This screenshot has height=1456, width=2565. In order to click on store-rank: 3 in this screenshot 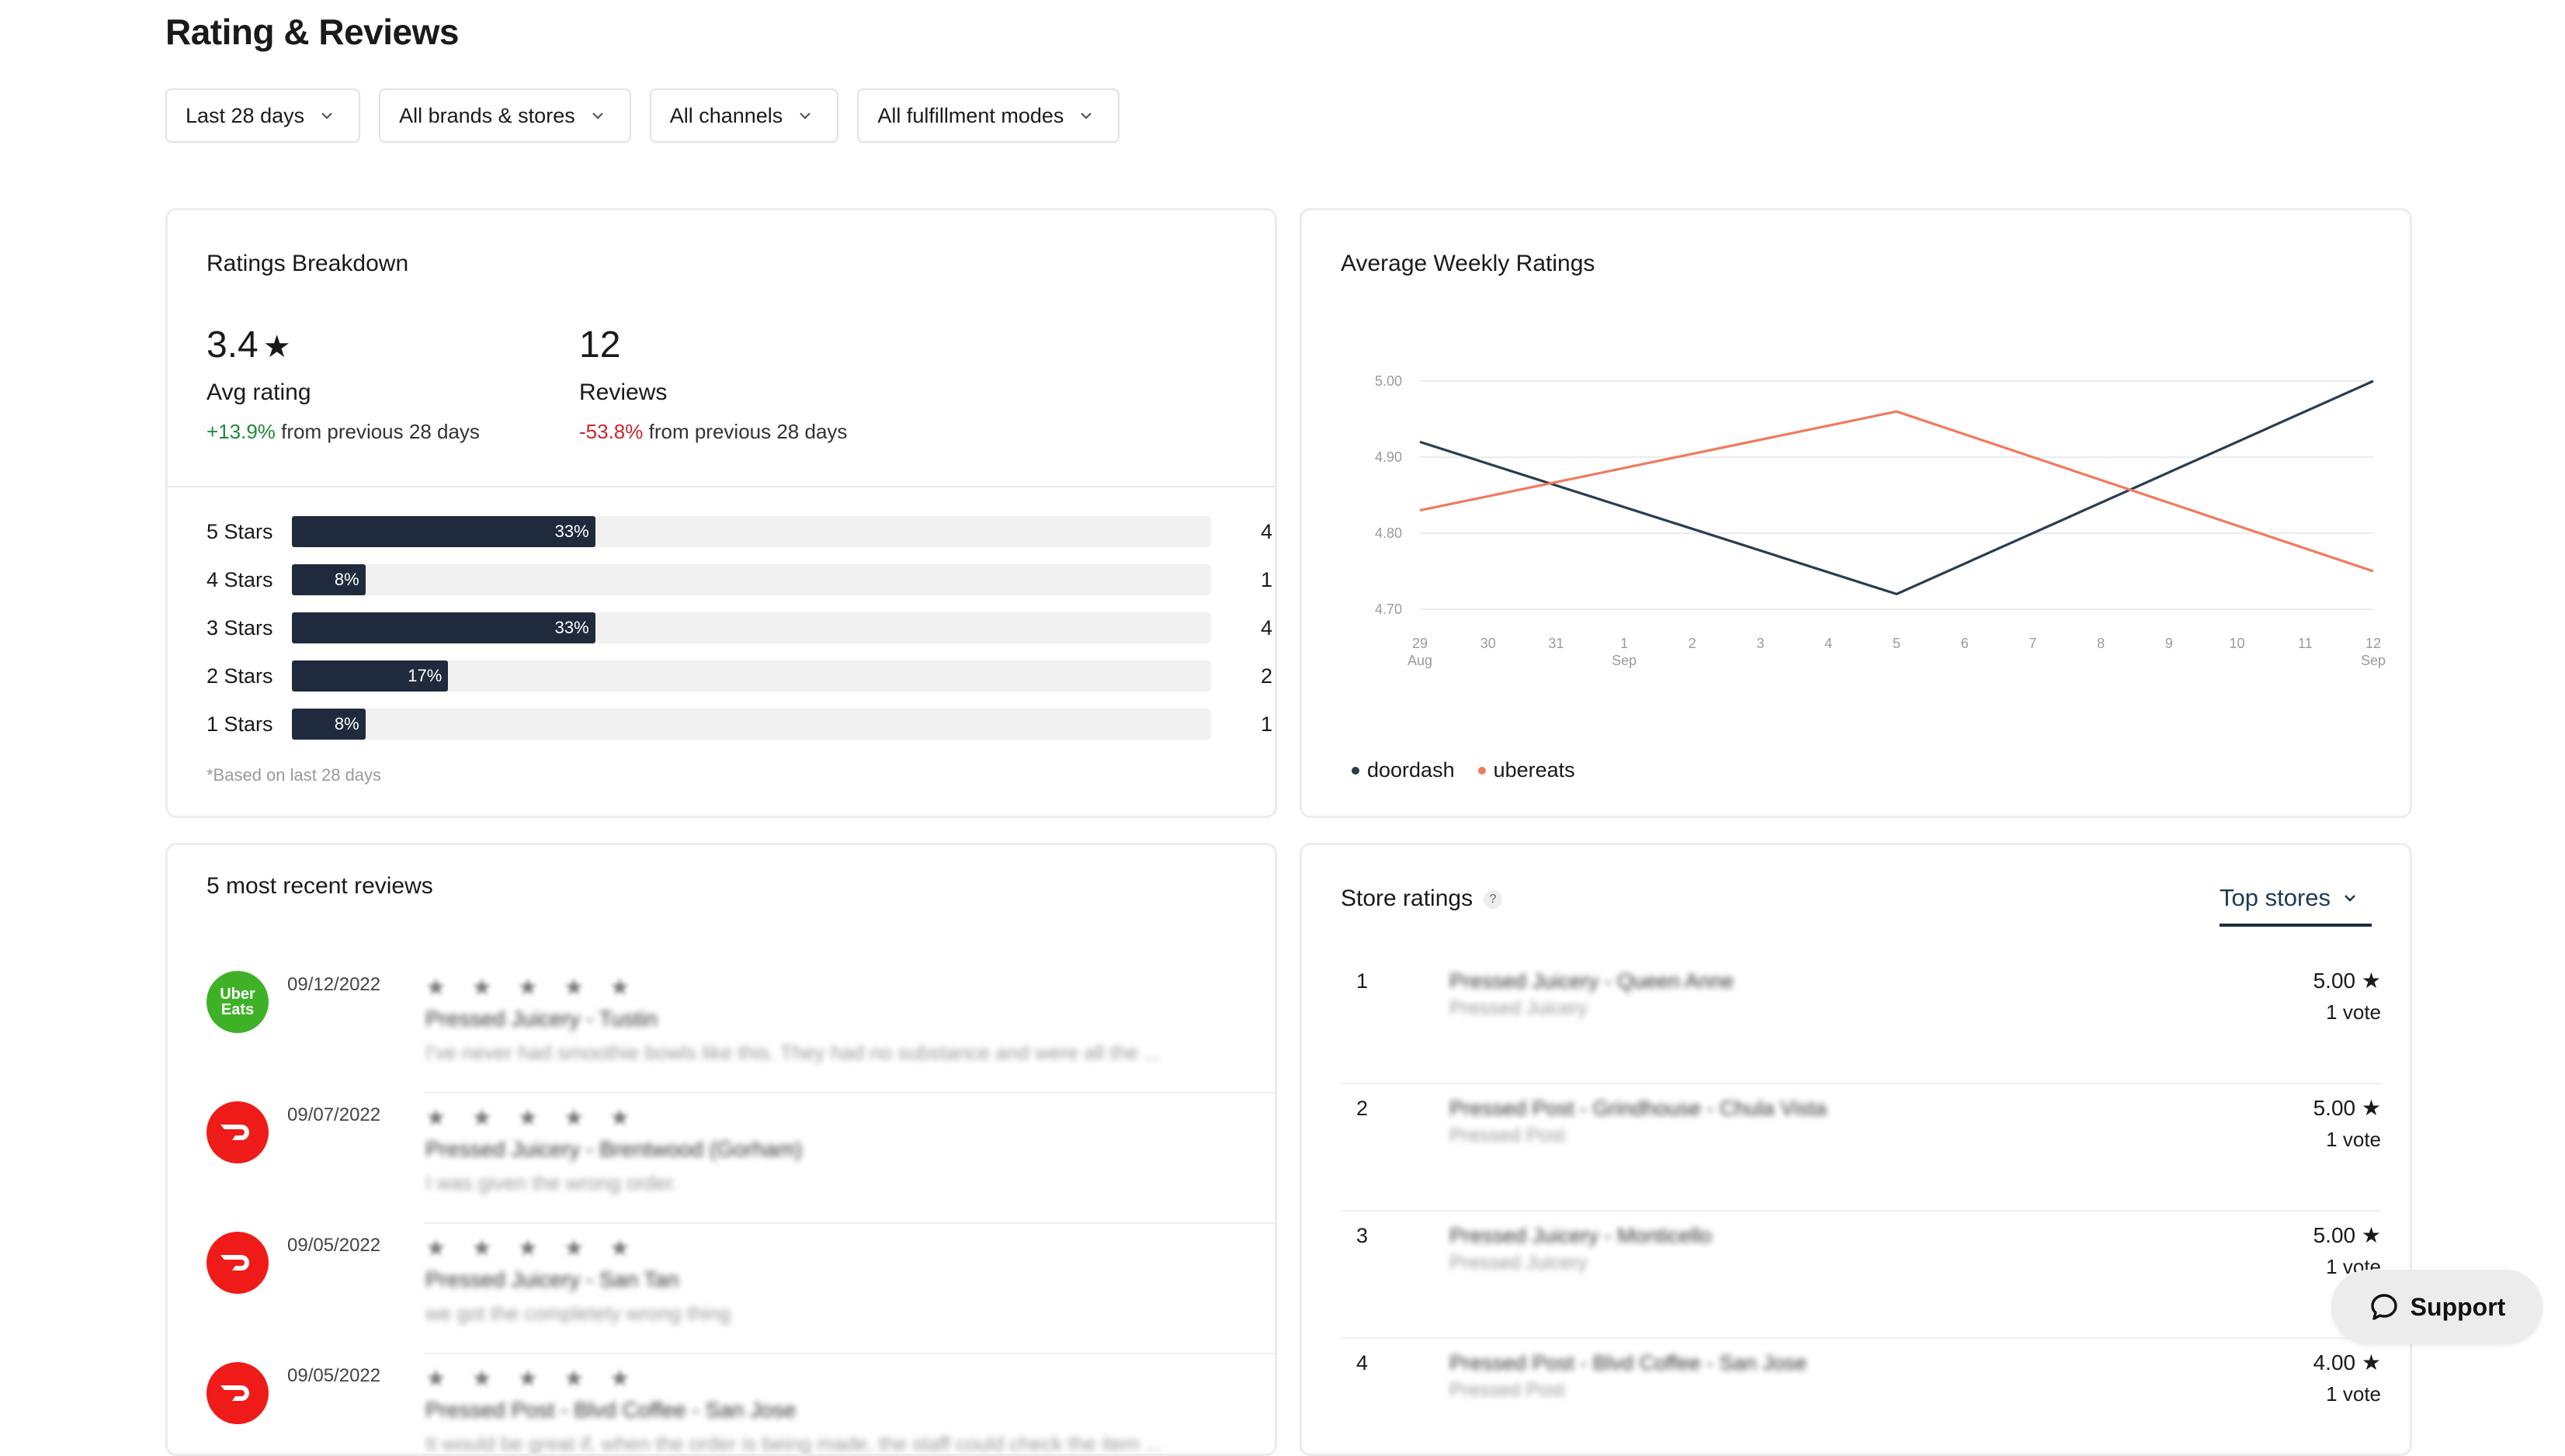, I will do `click(1363, 1236)`.